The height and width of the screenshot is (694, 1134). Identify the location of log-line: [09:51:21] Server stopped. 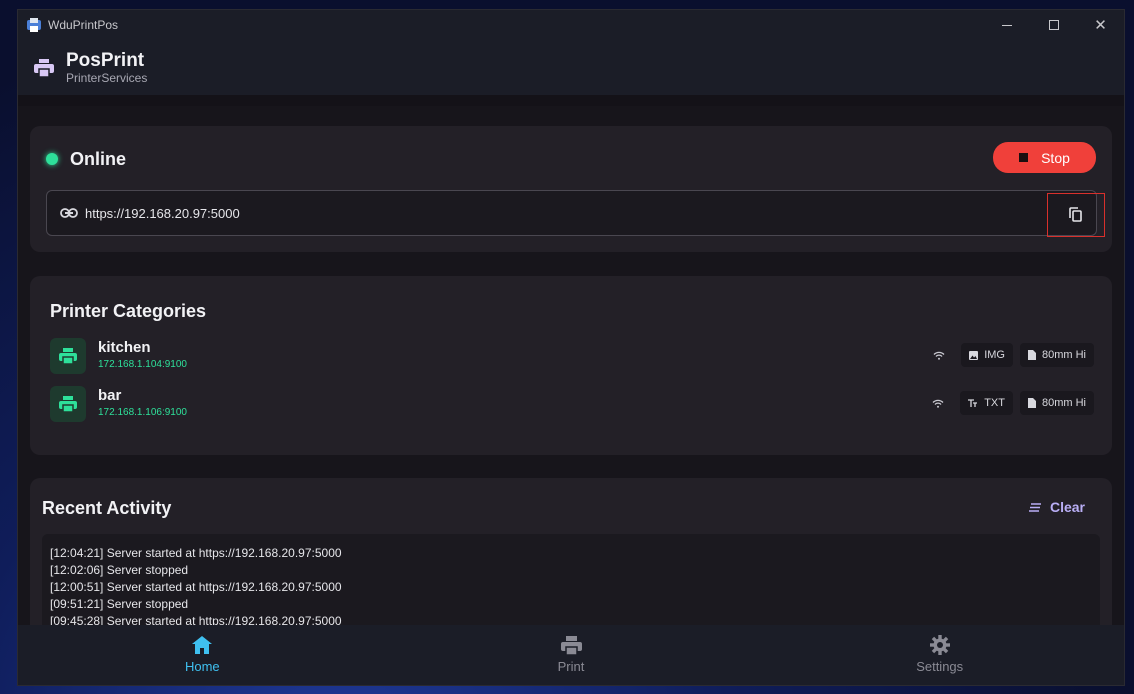
(119, 604).